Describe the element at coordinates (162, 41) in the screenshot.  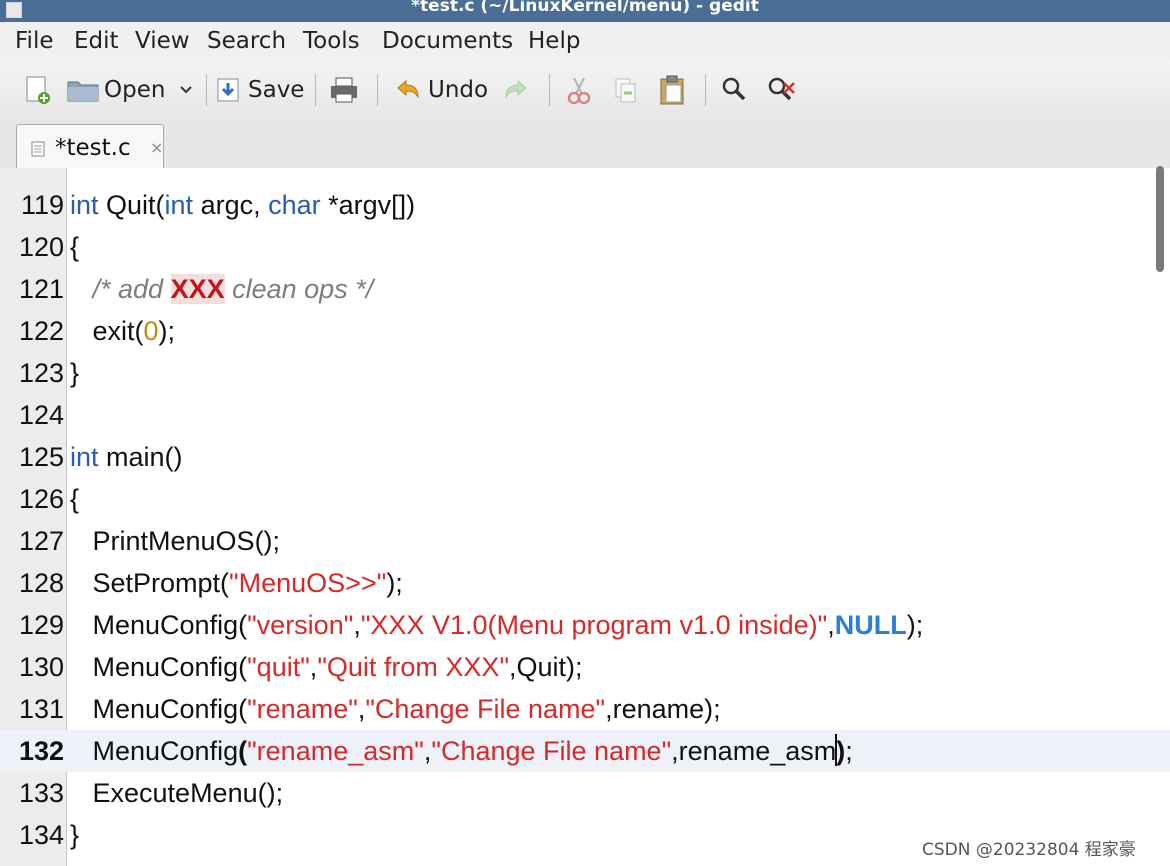
I see `menu-view: View` at that location.